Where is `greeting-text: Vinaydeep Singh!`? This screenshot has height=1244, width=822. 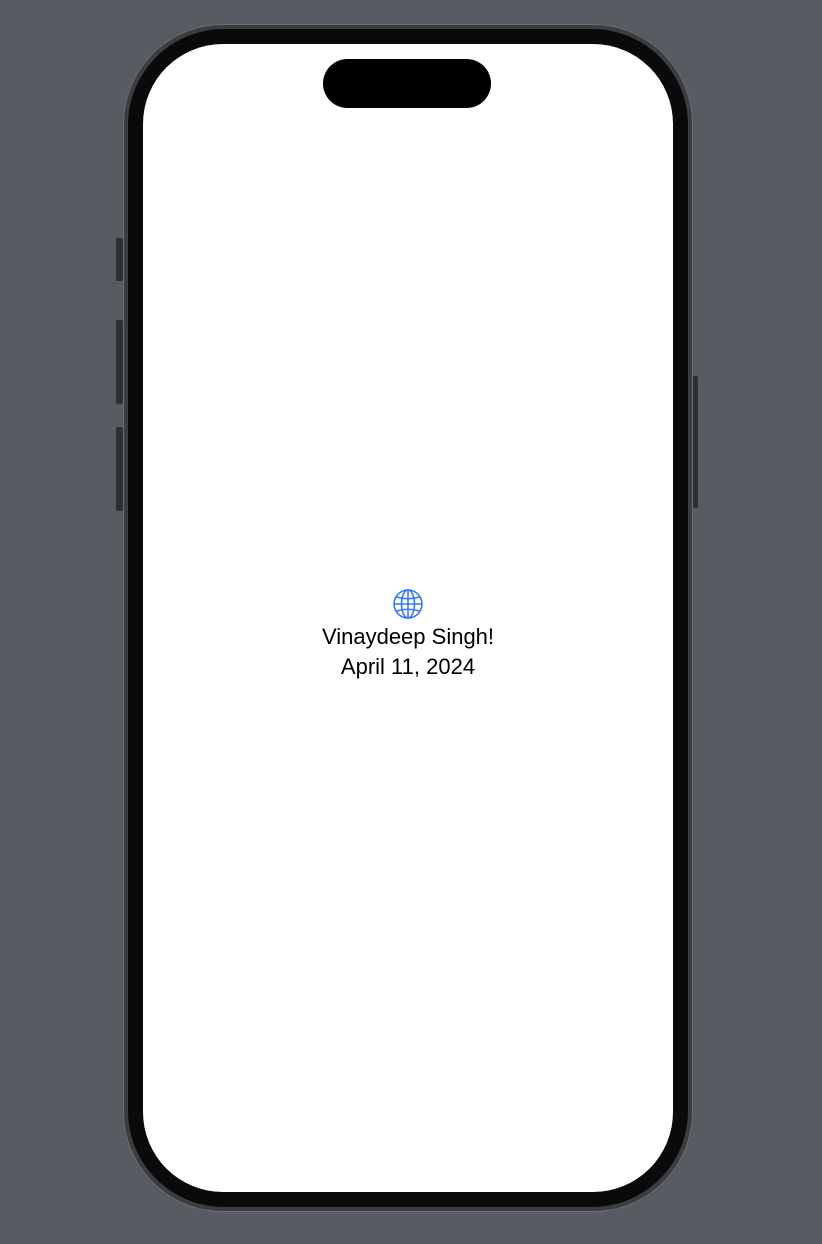
greeting-text: Vinaydeep Singh! is located at coordinates (408, 636).